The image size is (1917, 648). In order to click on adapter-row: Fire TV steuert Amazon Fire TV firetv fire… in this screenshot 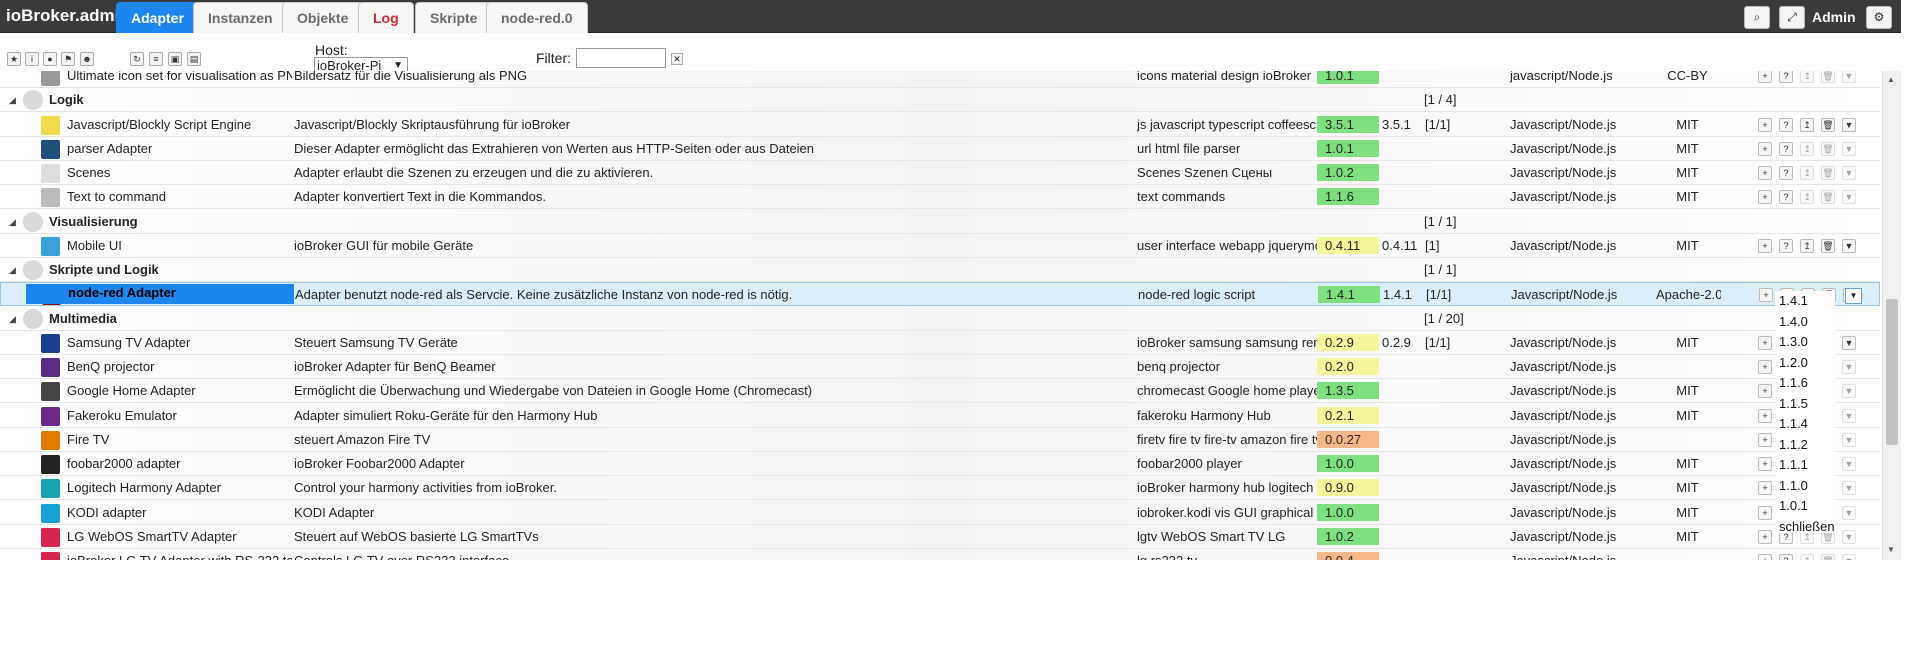, I will do `click(940, 440)`.